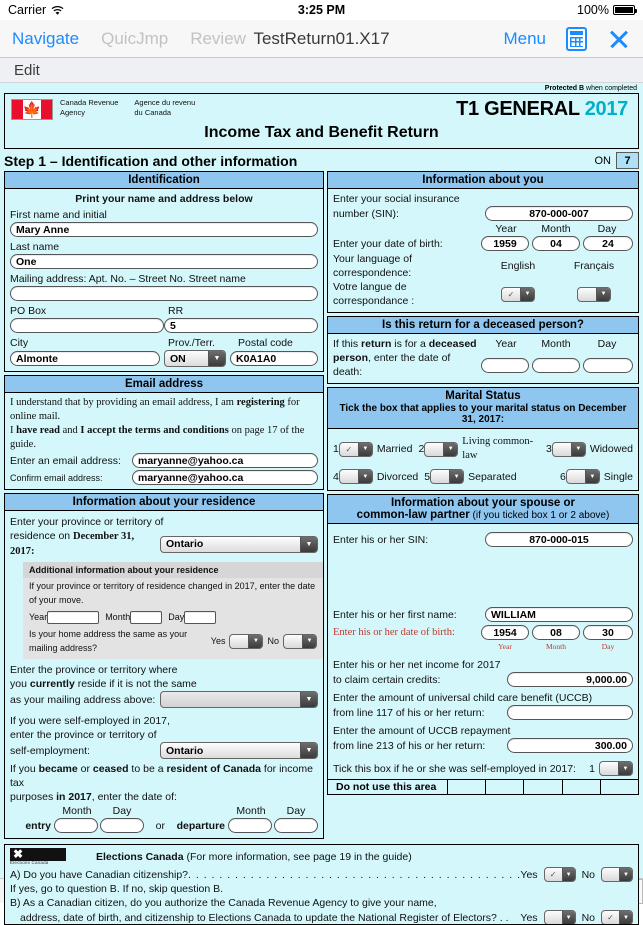  What do you see at coordinates (559, 614) in the screenshot?
I see `spouse-firstname-input: WILLIAM` at bounding box center [559, 614].